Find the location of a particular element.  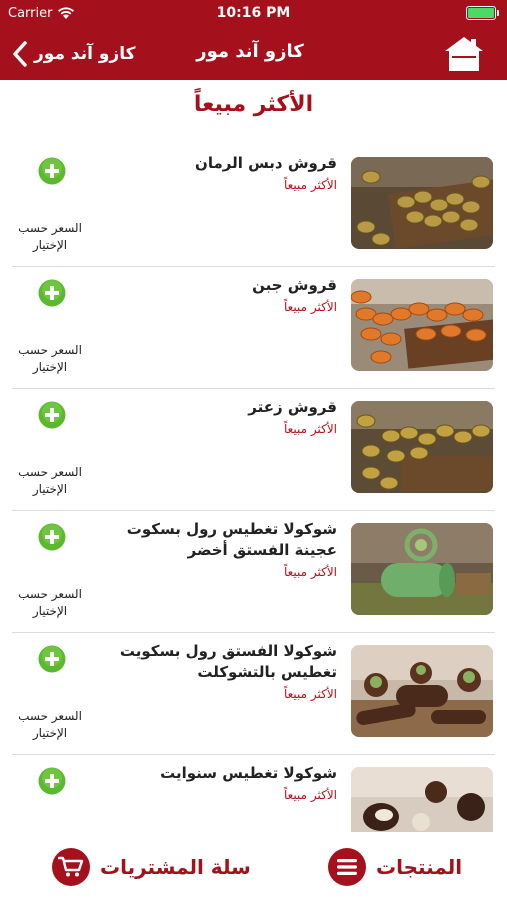

page-title: كازو آند مور is located at coordinates (250, 51).